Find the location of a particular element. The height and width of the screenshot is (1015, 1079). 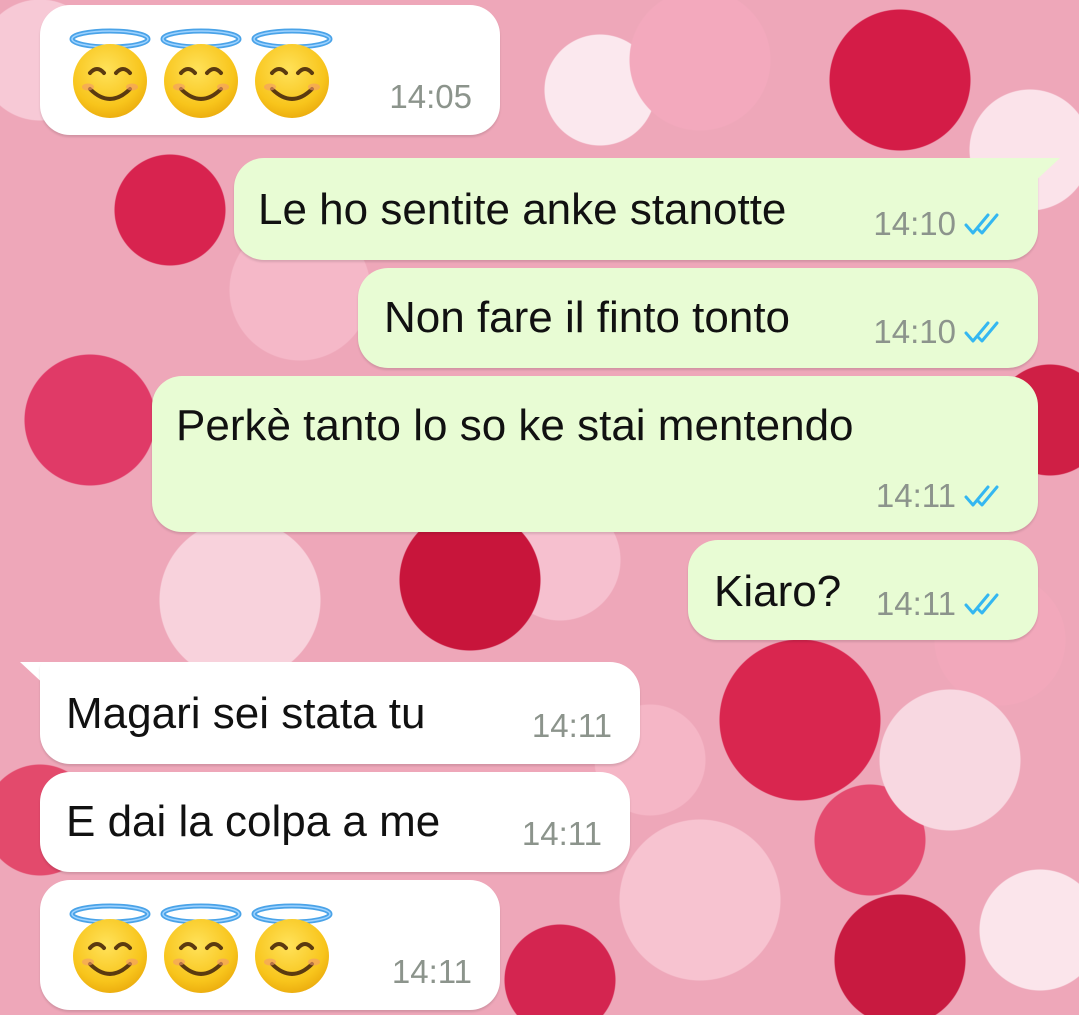

message-time: 14:05 is located at coordinates (430, 96).